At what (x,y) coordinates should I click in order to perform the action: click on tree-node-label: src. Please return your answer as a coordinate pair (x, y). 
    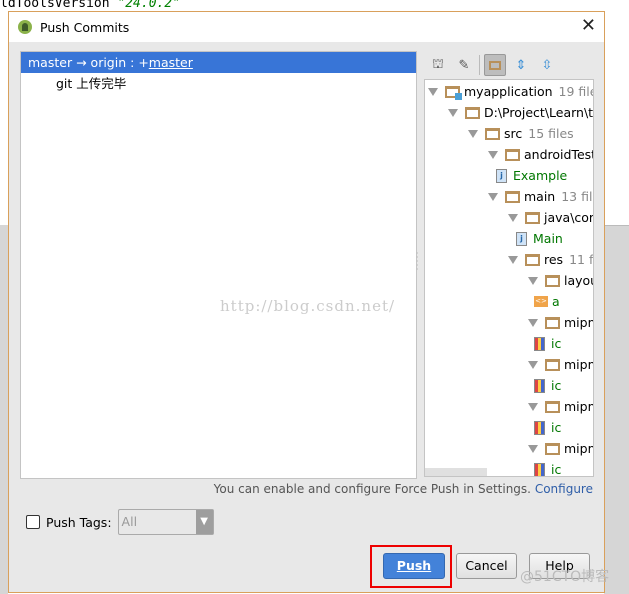
    Looking at the image, I should click on (513, 133).